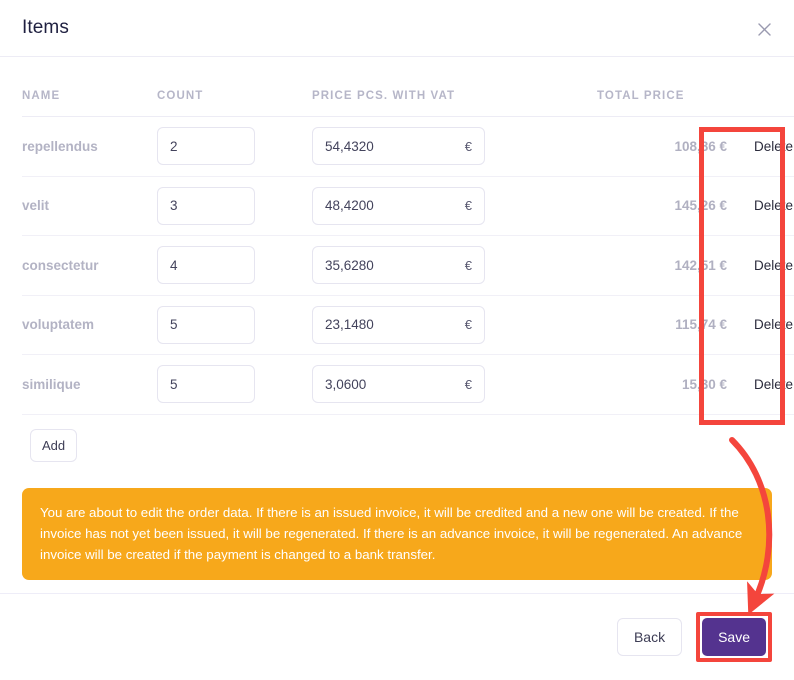 This screenshot has width=794, height=680. What do you see at coordinates (398, 384) in the screenshot?
I see `price-input: 3,0600 €` at bounding box center [398, 384].